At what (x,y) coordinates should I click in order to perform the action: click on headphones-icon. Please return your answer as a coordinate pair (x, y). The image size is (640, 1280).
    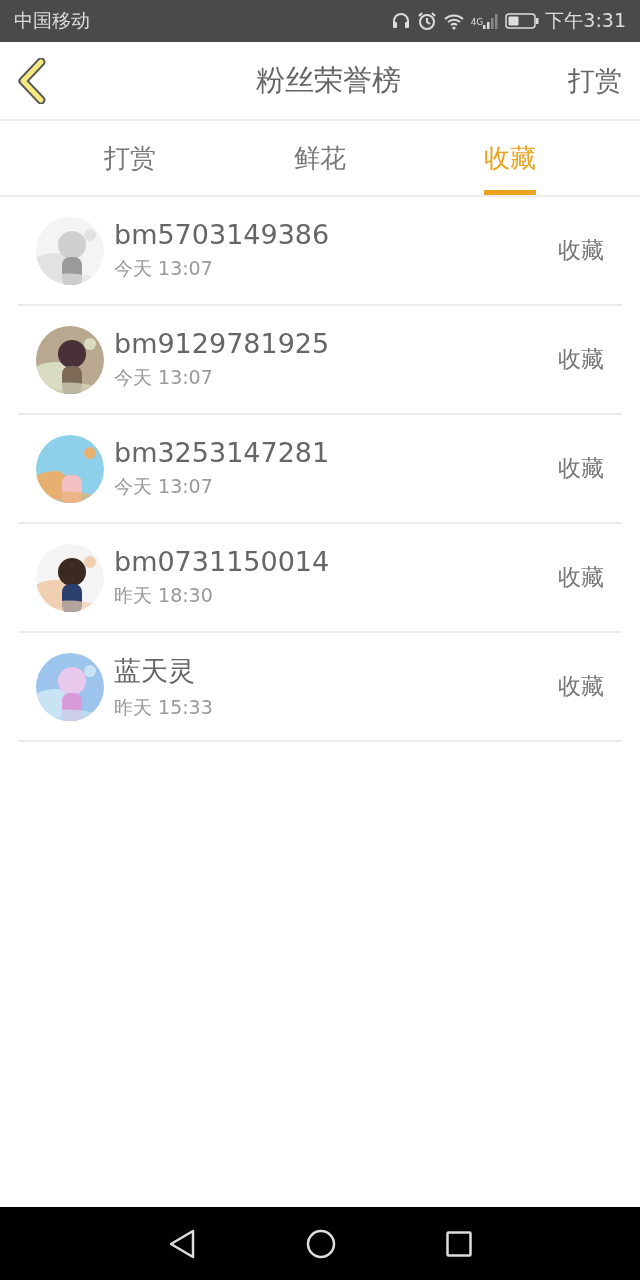
    Looking at the image, I should click on (400, 21).